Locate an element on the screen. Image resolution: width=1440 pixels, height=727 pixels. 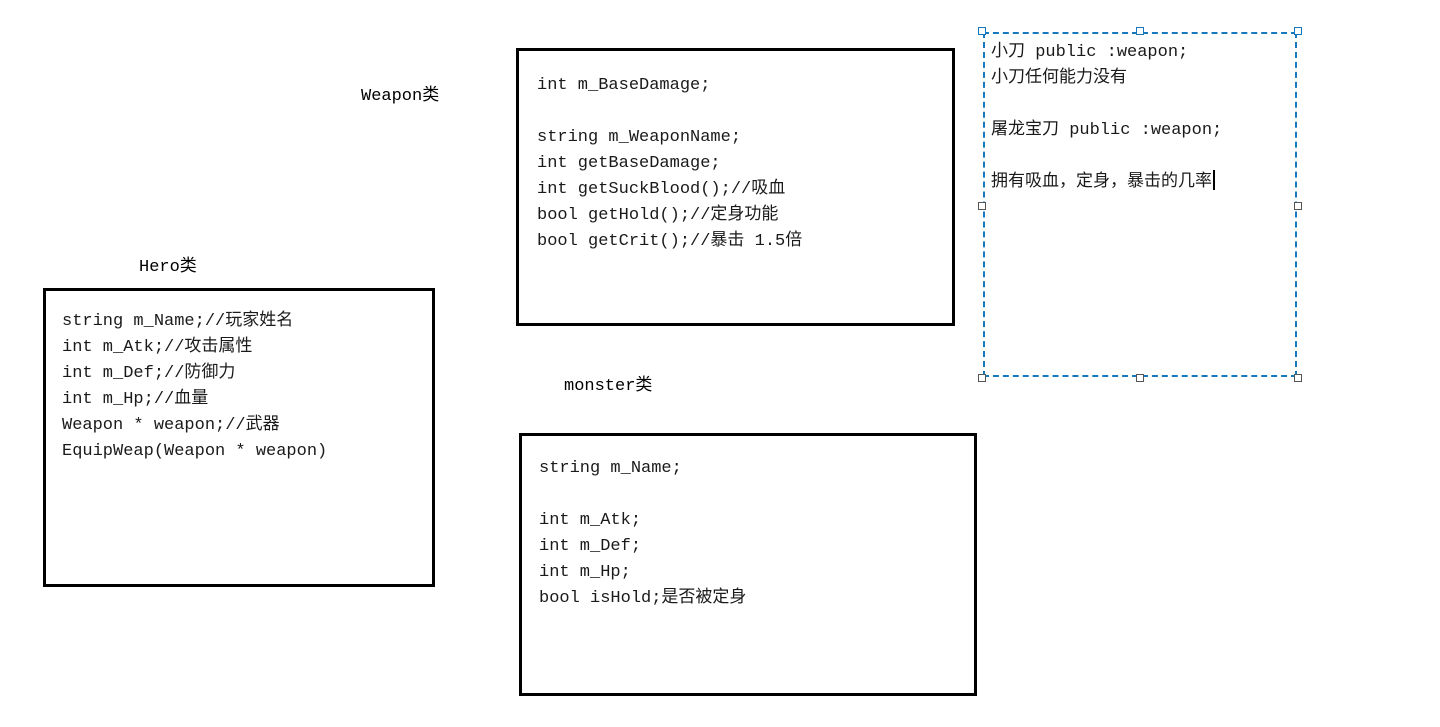
note-line: 屠龙宝刀 public :weapon; is located at coordinates (1107, 130).